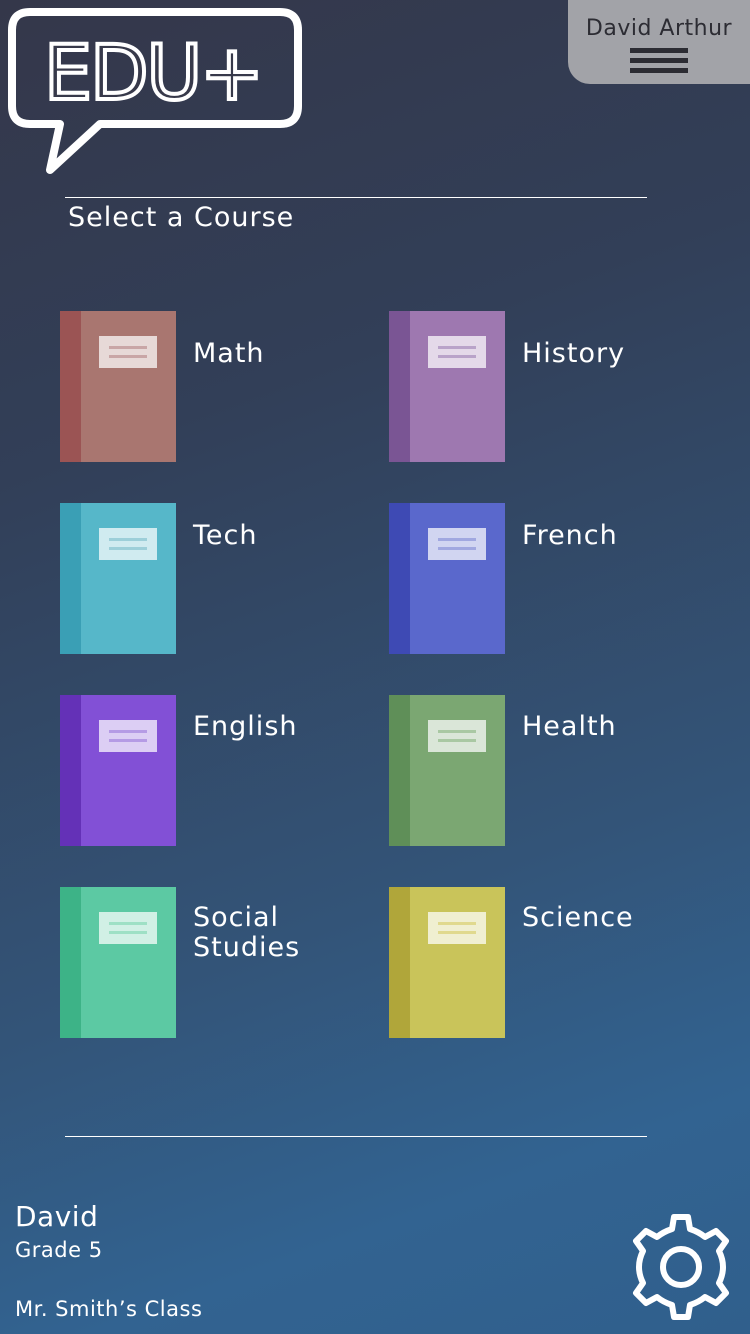 This screenshot has height=1334, width=750. Describe the element at coordinates (539, 963) in the screenshot. I see `course-item-science: Science` at that location.